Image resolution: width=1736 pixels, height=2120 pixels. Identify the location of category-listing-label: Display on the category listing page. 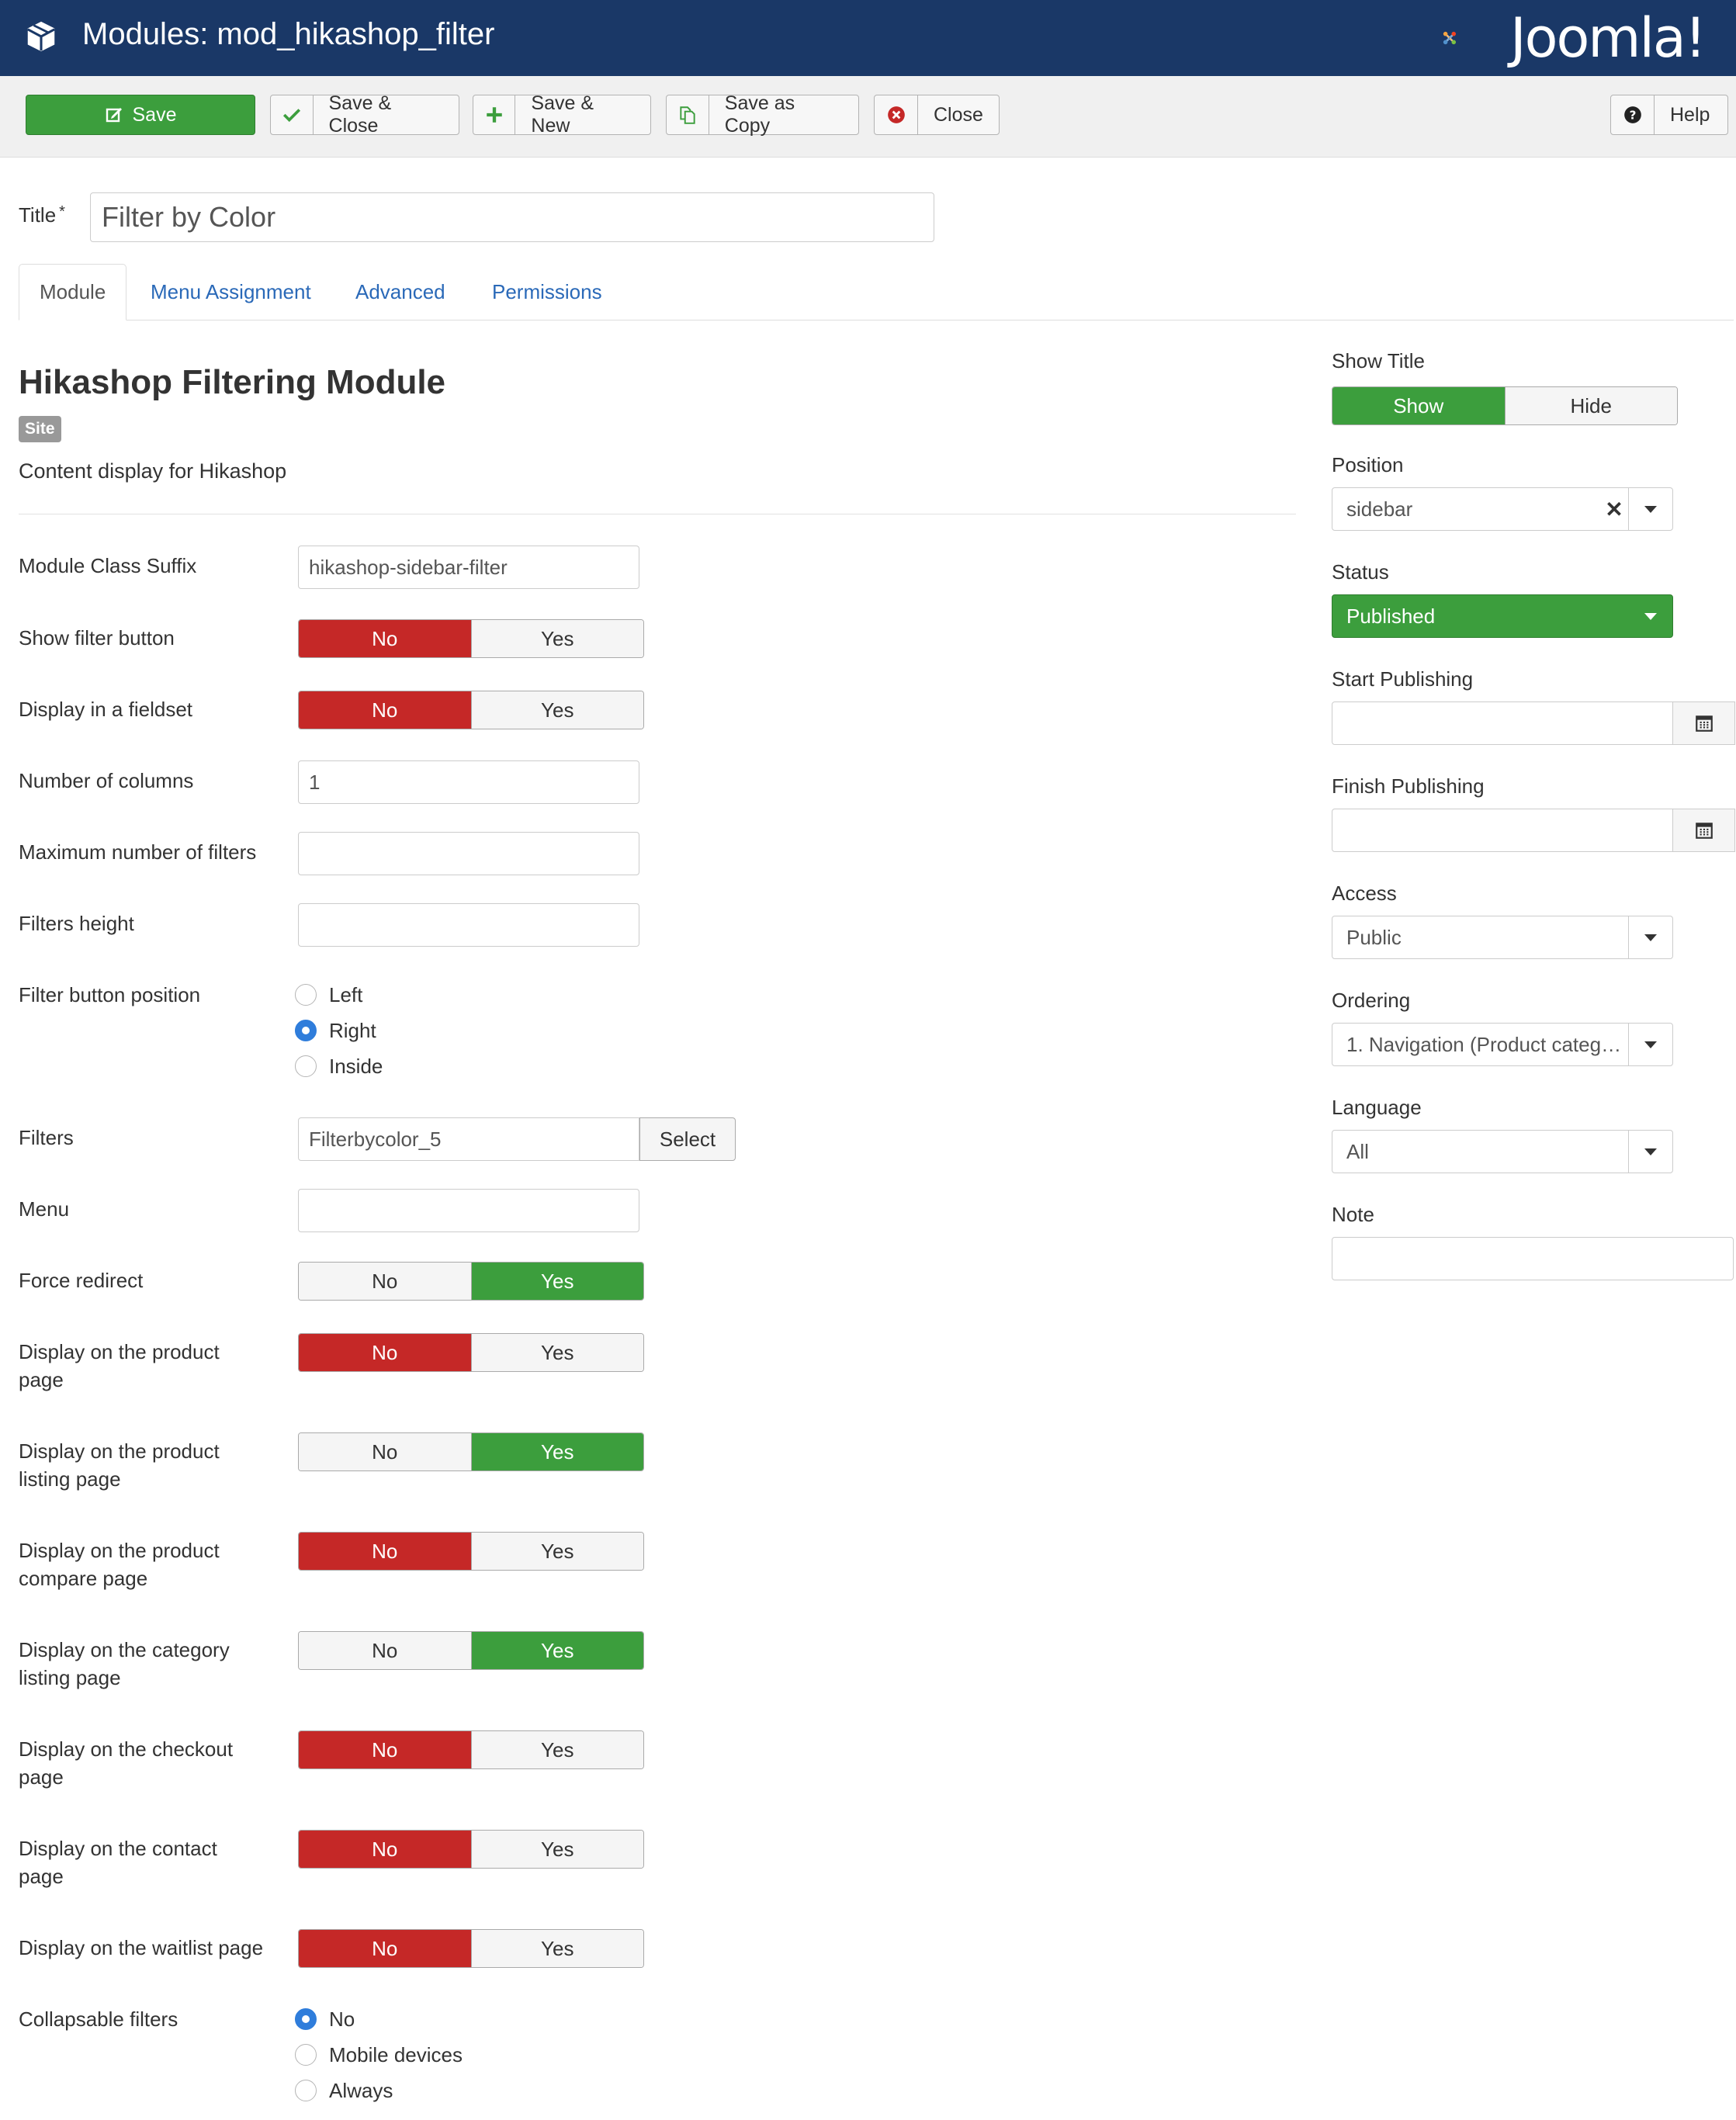
(124, 1663).